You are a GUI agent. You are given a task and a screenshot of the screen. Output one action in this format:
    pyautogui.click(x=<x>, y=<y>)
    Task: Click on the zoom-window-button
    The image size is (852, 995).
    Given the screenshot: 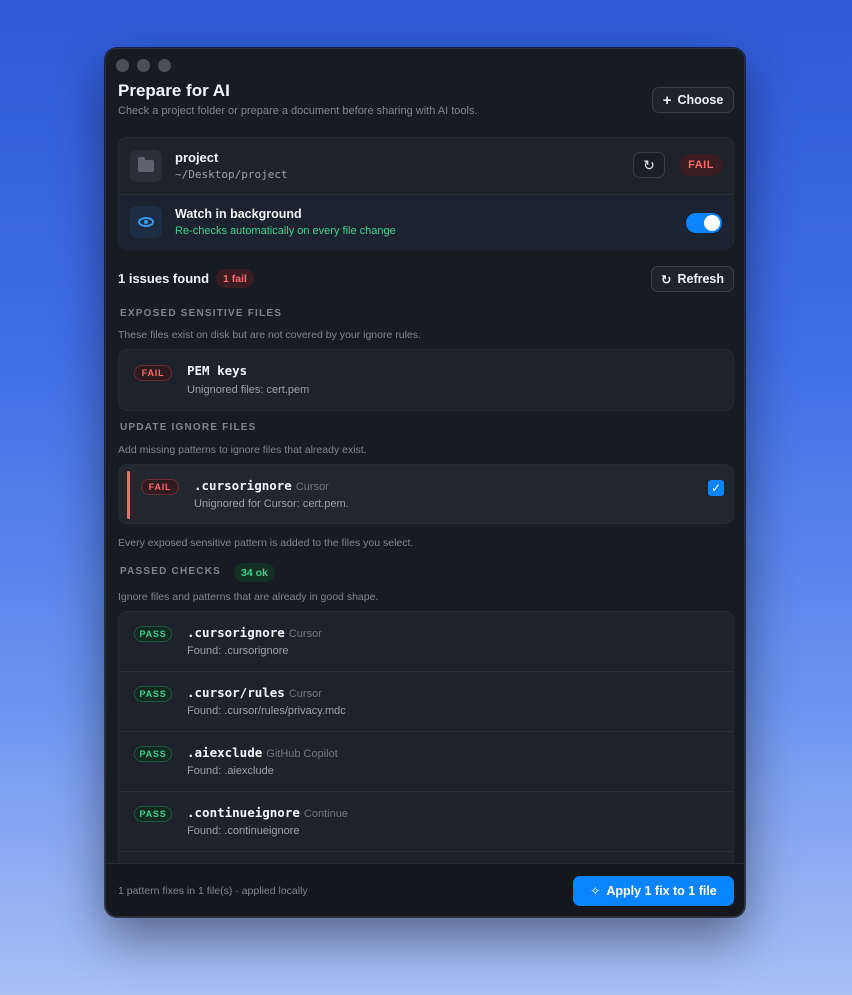 What is the action you would take?
    pyautogui.click(x=164, y=65)
    